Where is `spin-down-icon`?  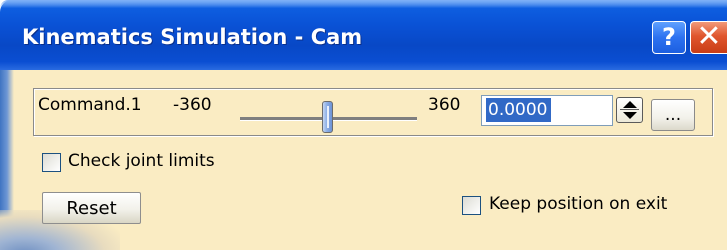
spin-down-icon is located at coordinates (630, 115).